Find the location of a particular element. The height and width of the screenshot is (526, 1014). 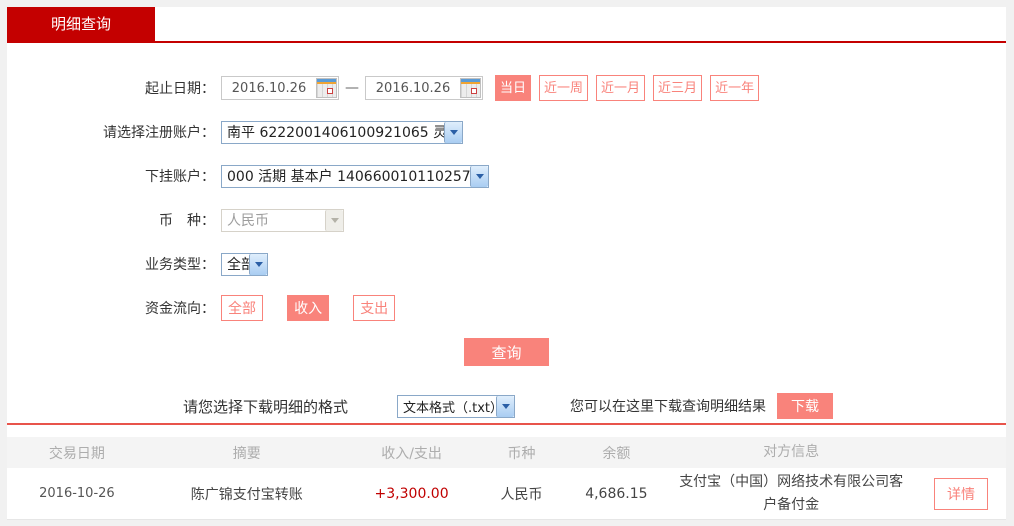

start-date-value: 2016.10.26 is located at coordinates (269, 88).